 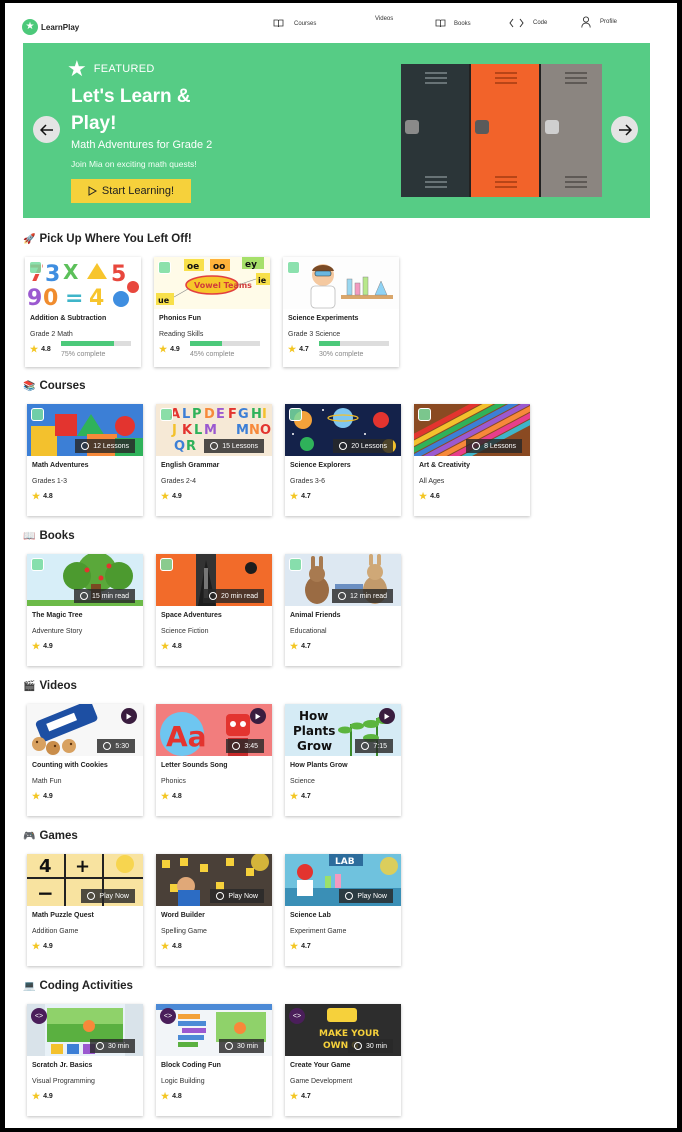 What do you see at coordinates (92, 191) in the screenshot?
I see `play-outline-icon` at bounding box center [92, 191].